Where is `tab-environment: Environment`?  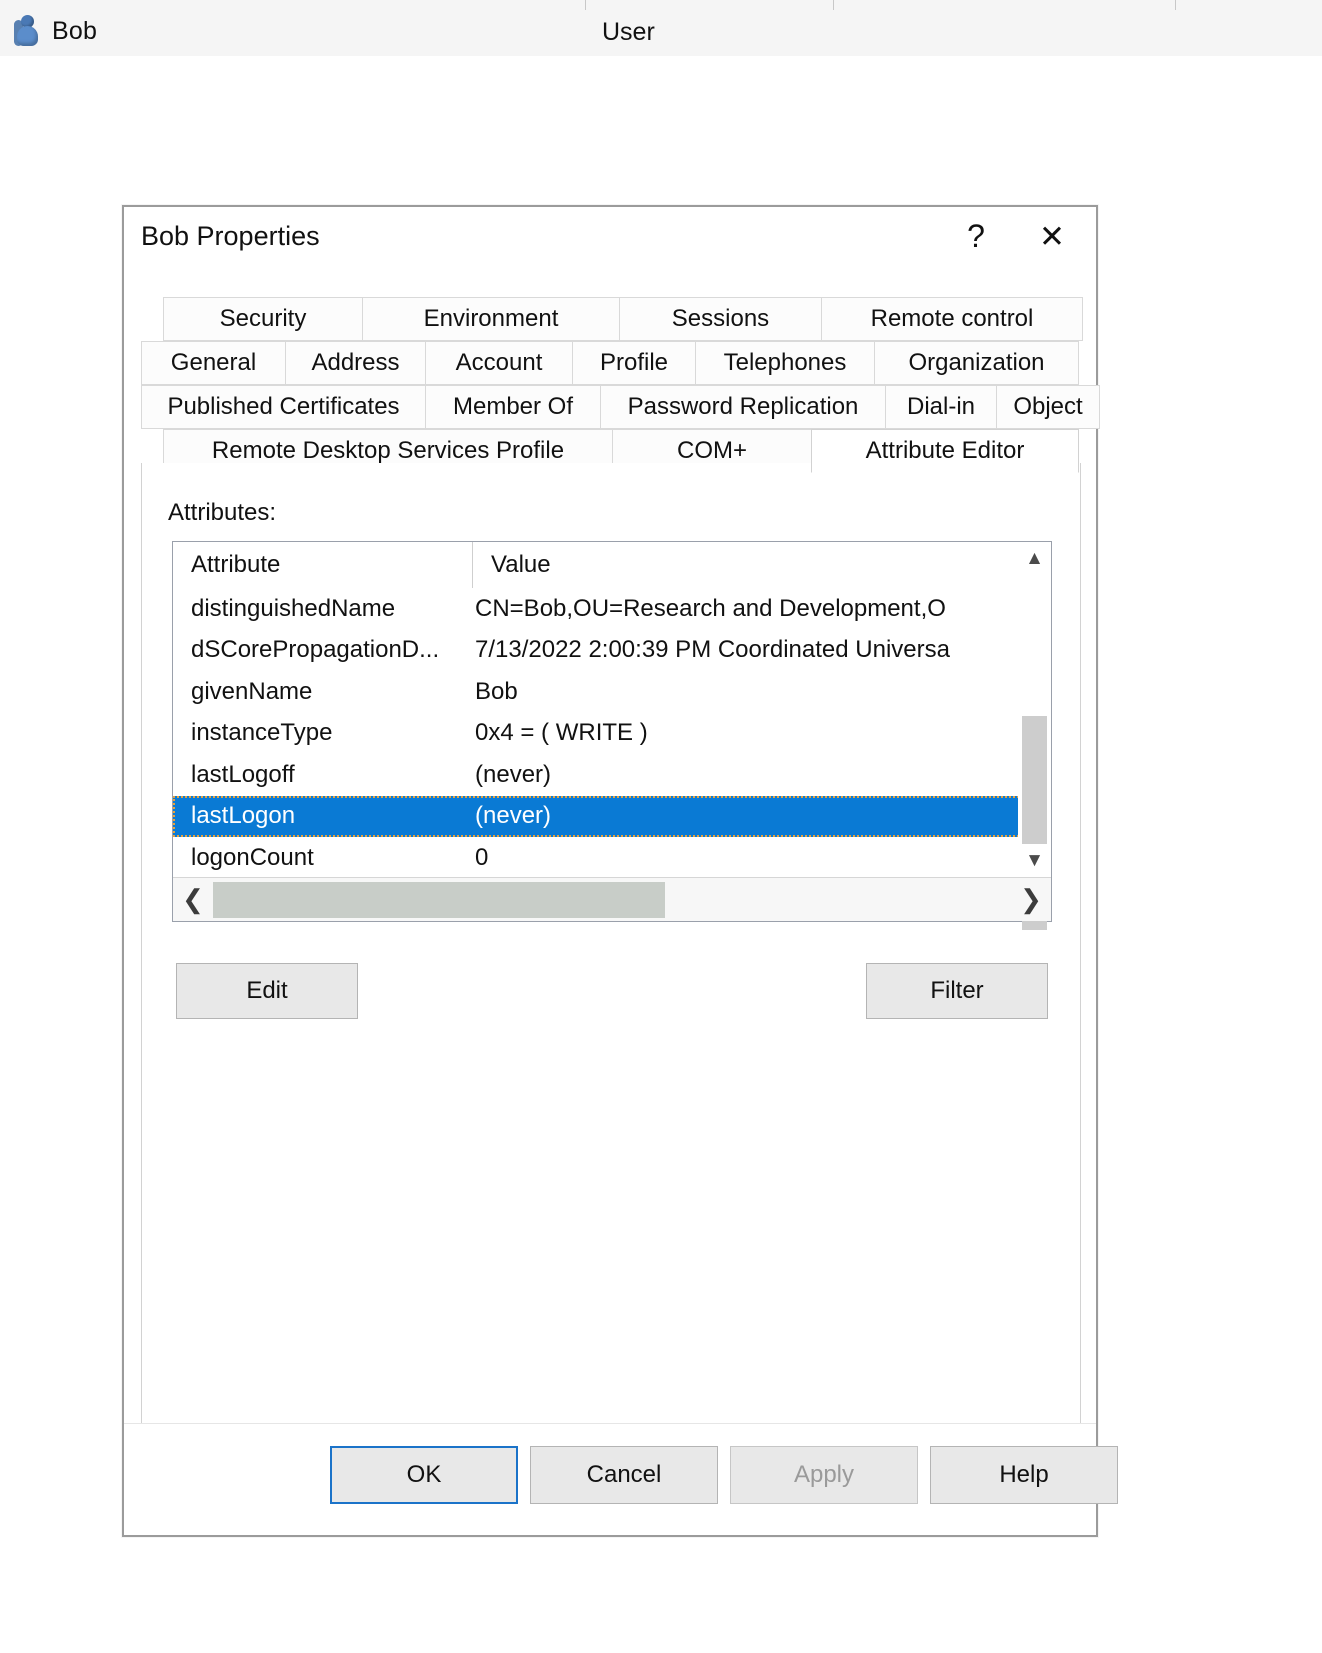 tab-environment: Environment is located at coordinates (491, 319).